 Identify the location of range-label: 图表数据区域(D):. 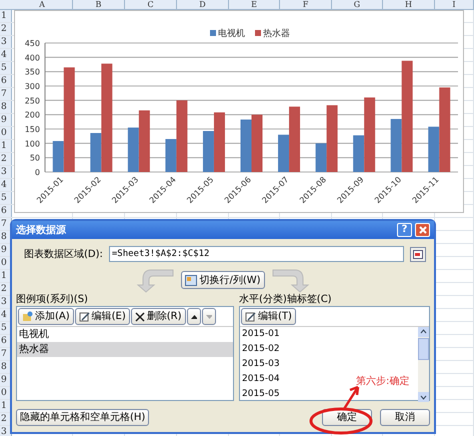
(63, 255).